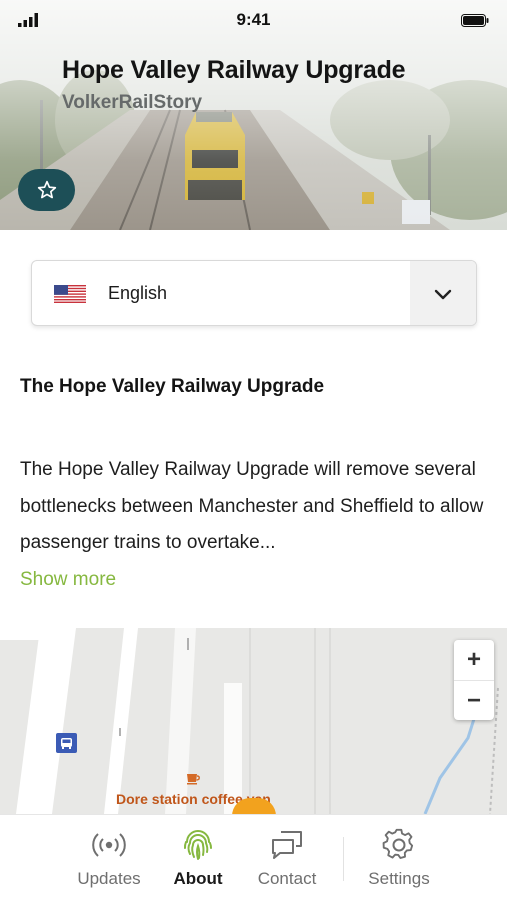 This screenshot has height=900, width=507. What do you see at coordinates (343, 859) in the screenshot?
I see `tab-divider` at bounding box center [343, 859].